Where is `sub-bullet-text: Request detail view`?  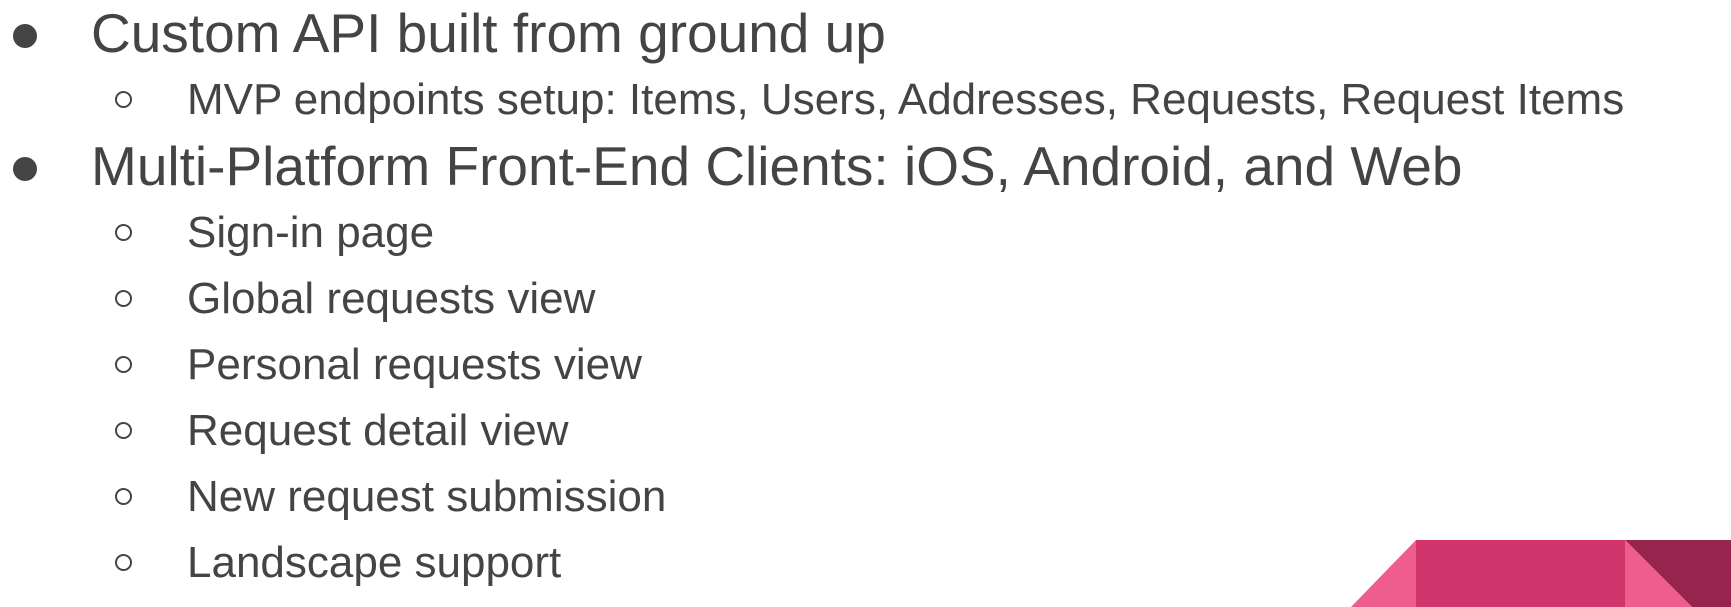 sub-bullet-text: Request detail view is located at coordinates (378, 430).